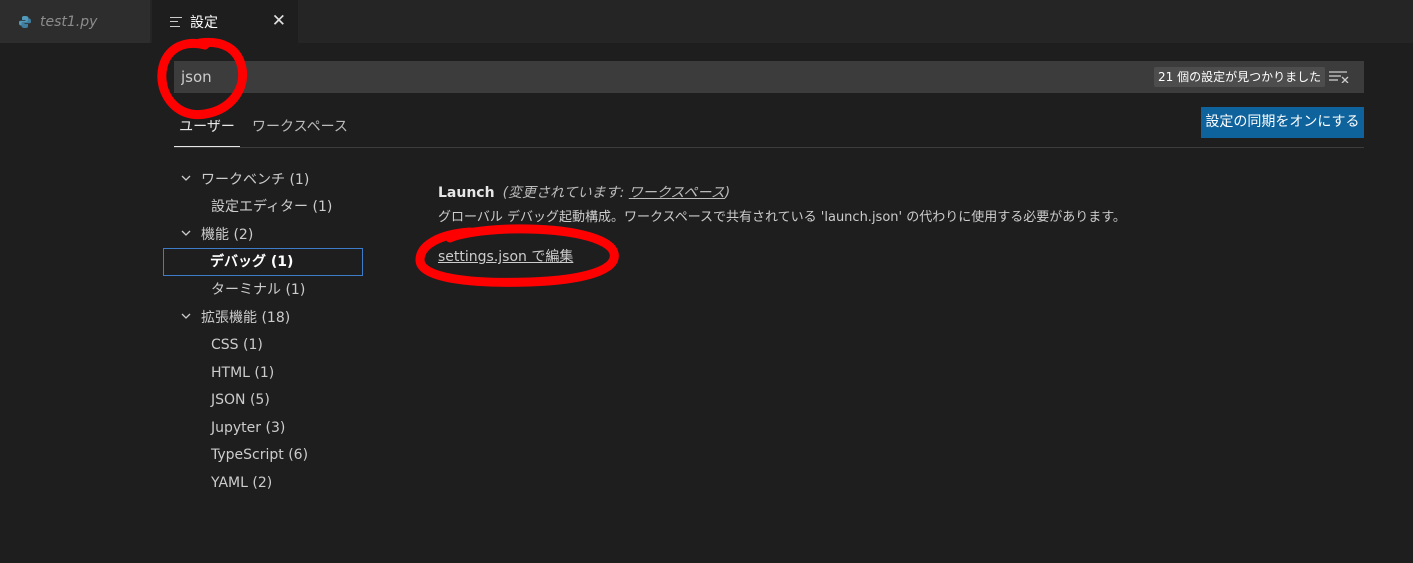 The height and width of the screenshot is (563, 1413). Describe the element at coordinates (229, 483) in the screenshot. I see `toc-label: YAML` at that location.